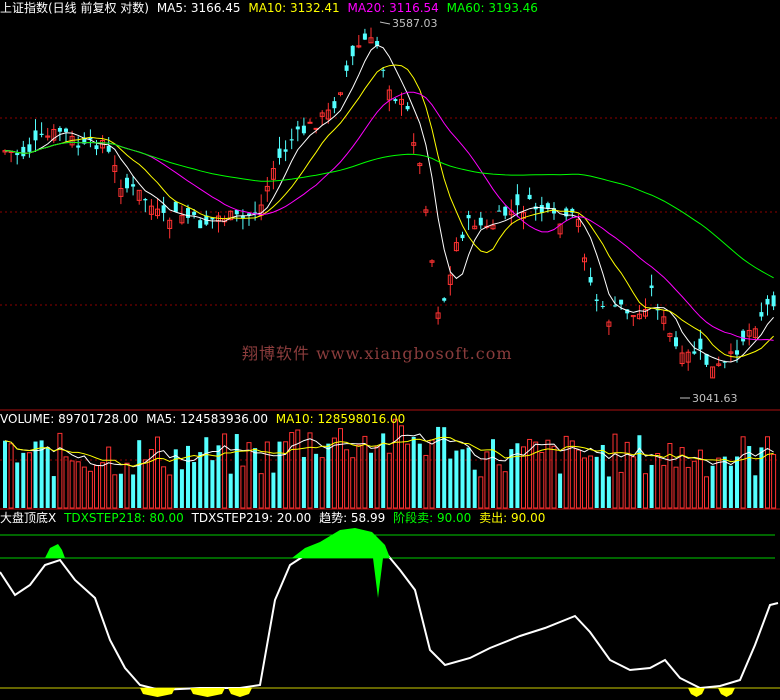  Describe the element at coordinates (512, 518) in the screenshot. I see `sell-label: 卖出: 90.00` at that location.